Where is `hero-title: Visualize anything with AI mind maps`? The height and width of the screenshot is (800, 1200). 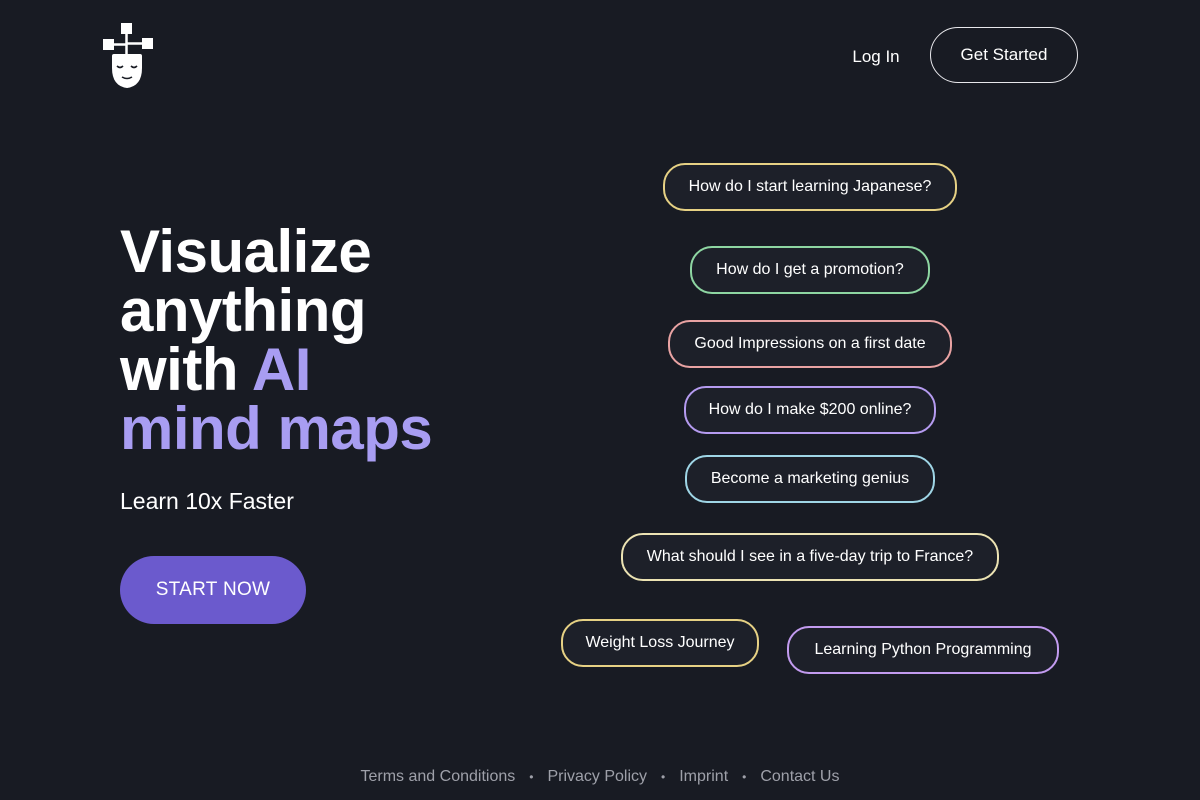
hero-title: Visualize anything with AI mind maps is located at coordinates (276, 340).